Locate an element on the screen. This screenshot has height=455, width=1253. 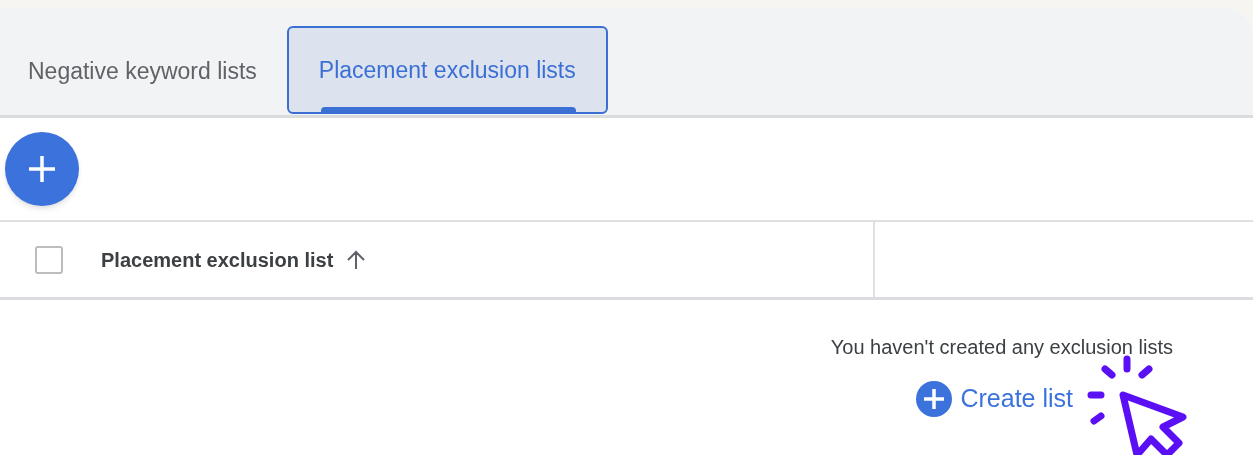
column-header: Placement exclusion list is located at coordinates (217, 259).